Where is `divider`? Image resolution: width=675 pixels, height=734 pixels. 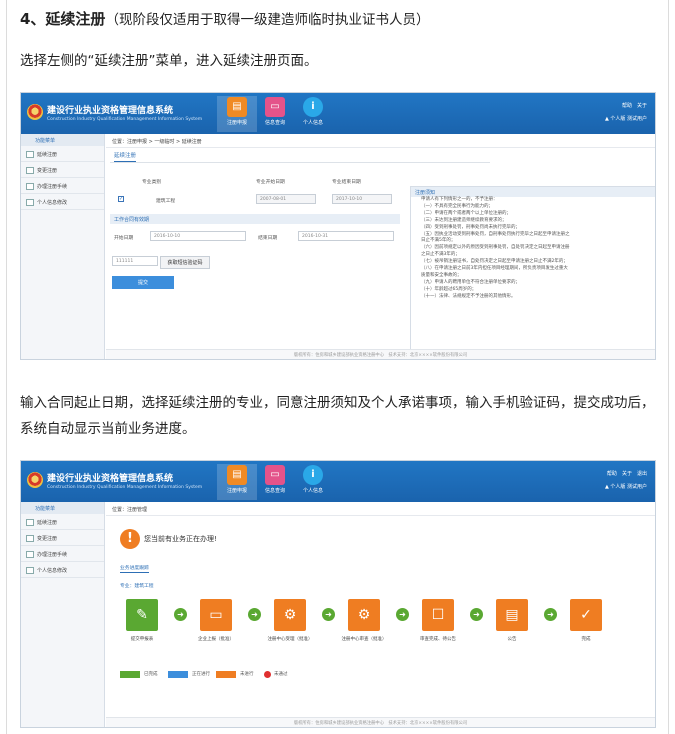 divider is located at coordinates (300, 162).